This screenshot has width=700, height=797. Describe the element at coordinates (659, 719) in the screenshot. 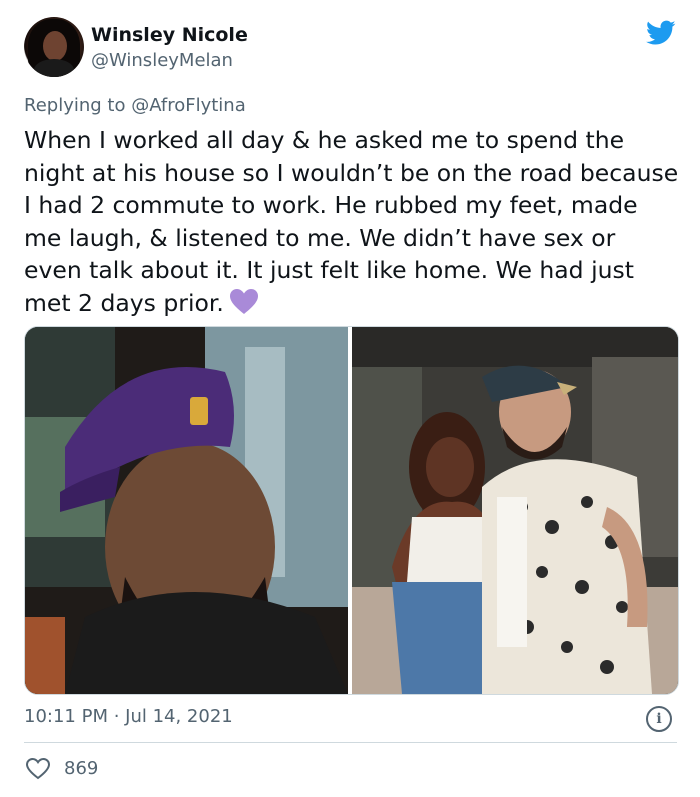

I see `info-icon: i` at that location.